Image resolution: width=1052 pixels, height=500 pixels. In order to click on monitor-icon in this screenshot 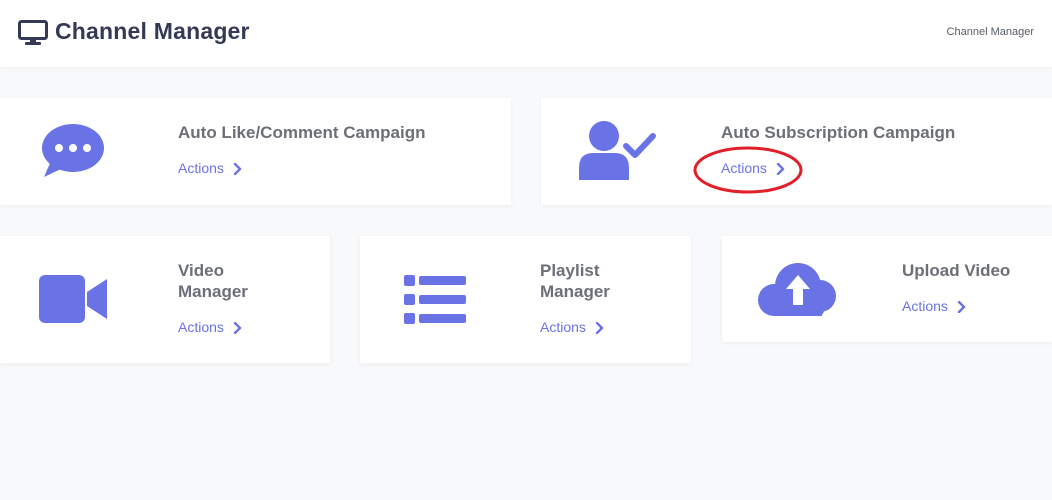, I will do `click(33, 33)`.